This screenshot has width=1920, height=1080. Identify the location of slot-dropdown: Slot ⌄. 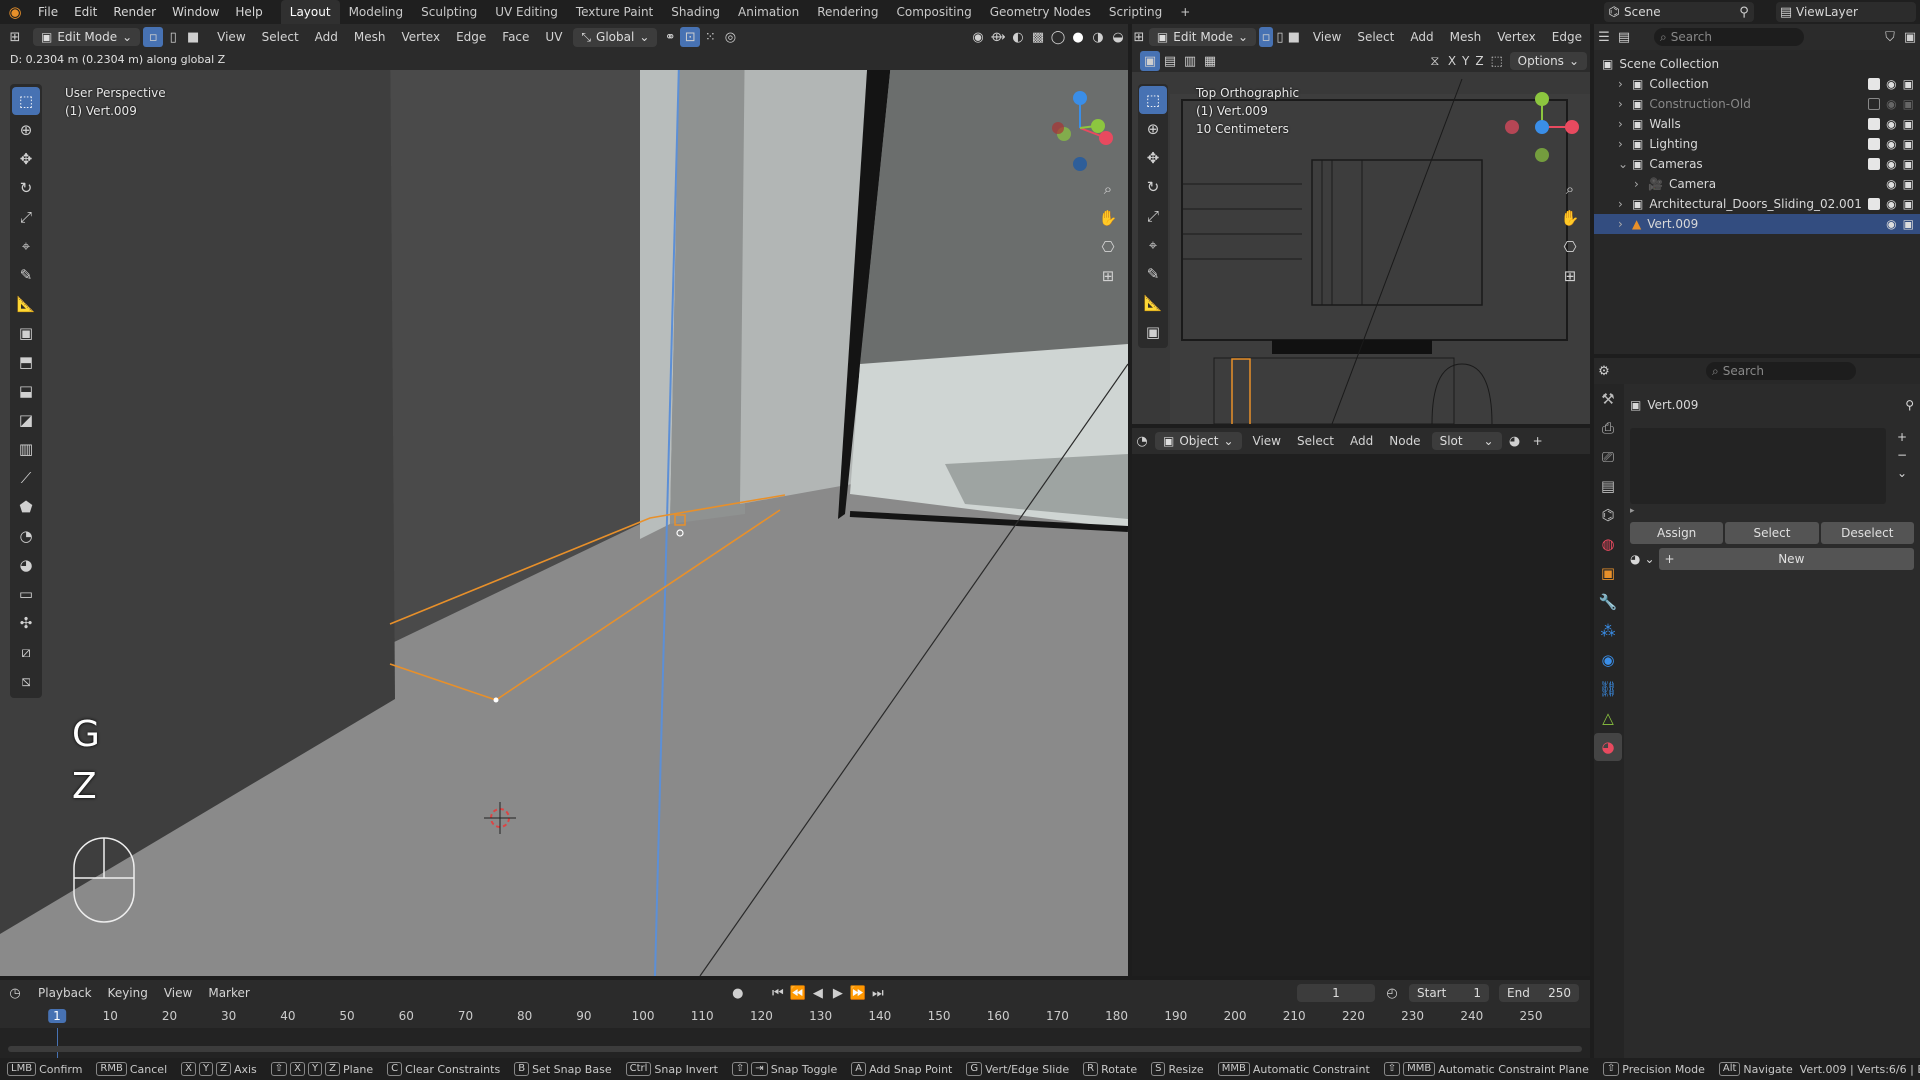
(1466, 441).